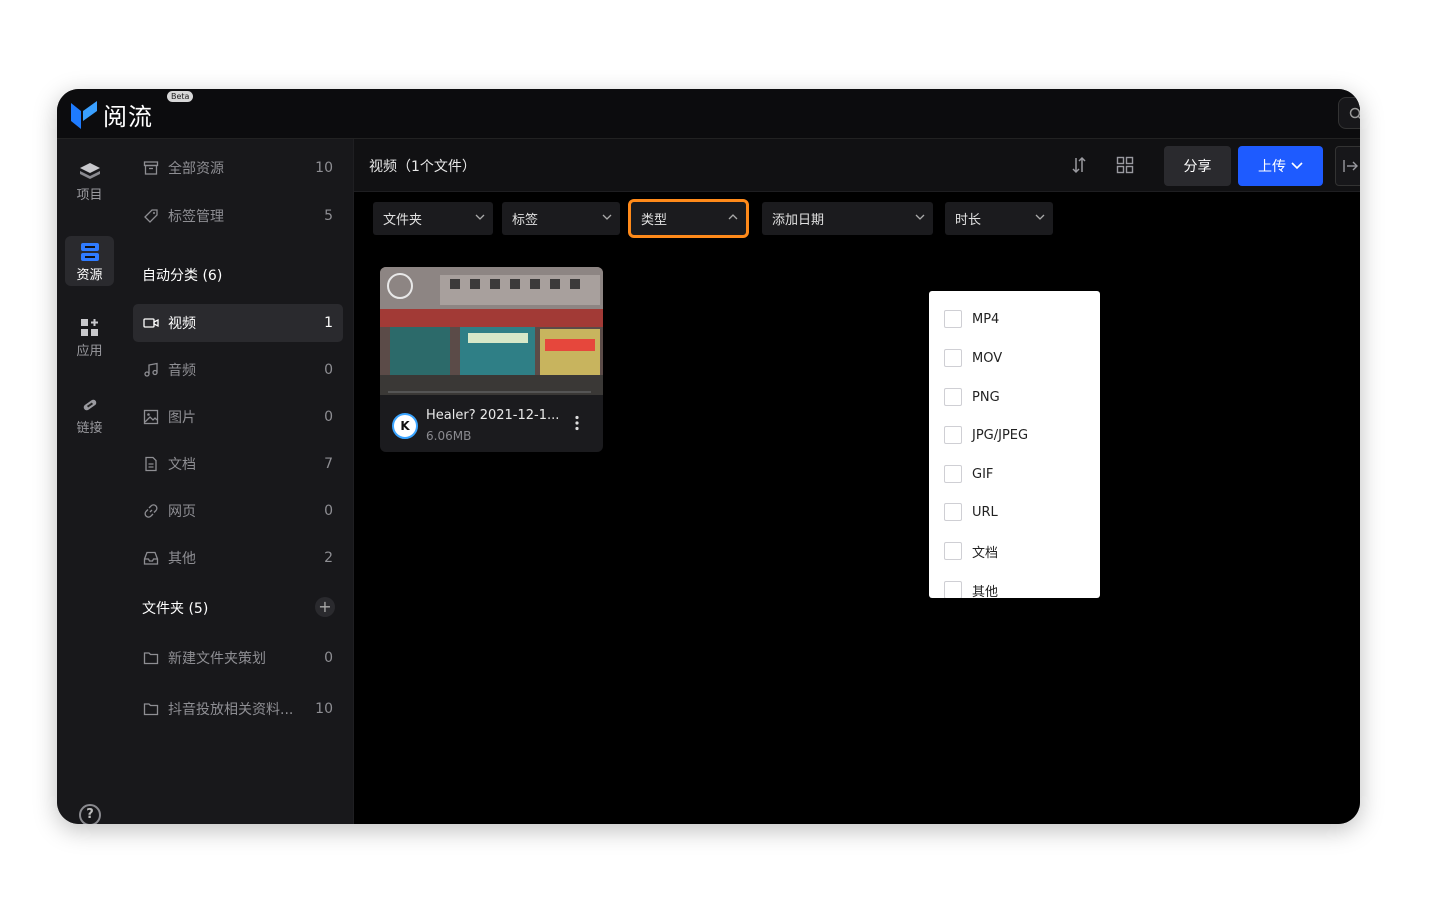 The image size is (1440, 900). I want to click on type-dropdown: MP4 MOV PNG JPG/JPEG GIF URL 文档 其他, so click(1014, 444).